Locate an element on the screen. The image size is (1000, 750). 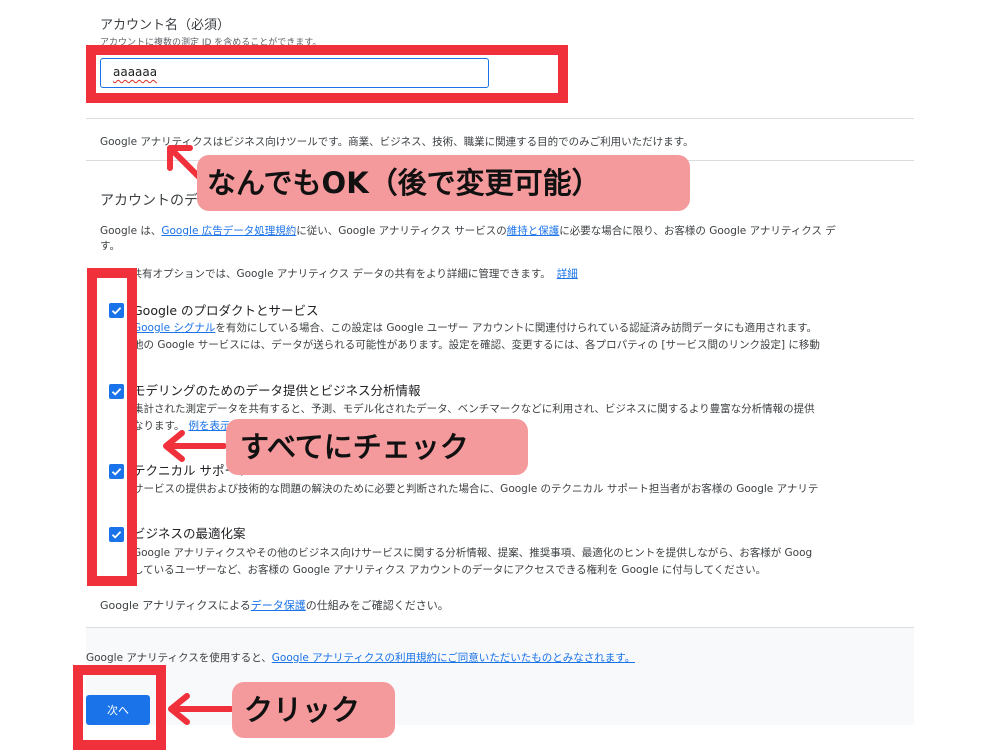
maintenance-protection-link: 維持と保護 is located at coordinates (533, 231).